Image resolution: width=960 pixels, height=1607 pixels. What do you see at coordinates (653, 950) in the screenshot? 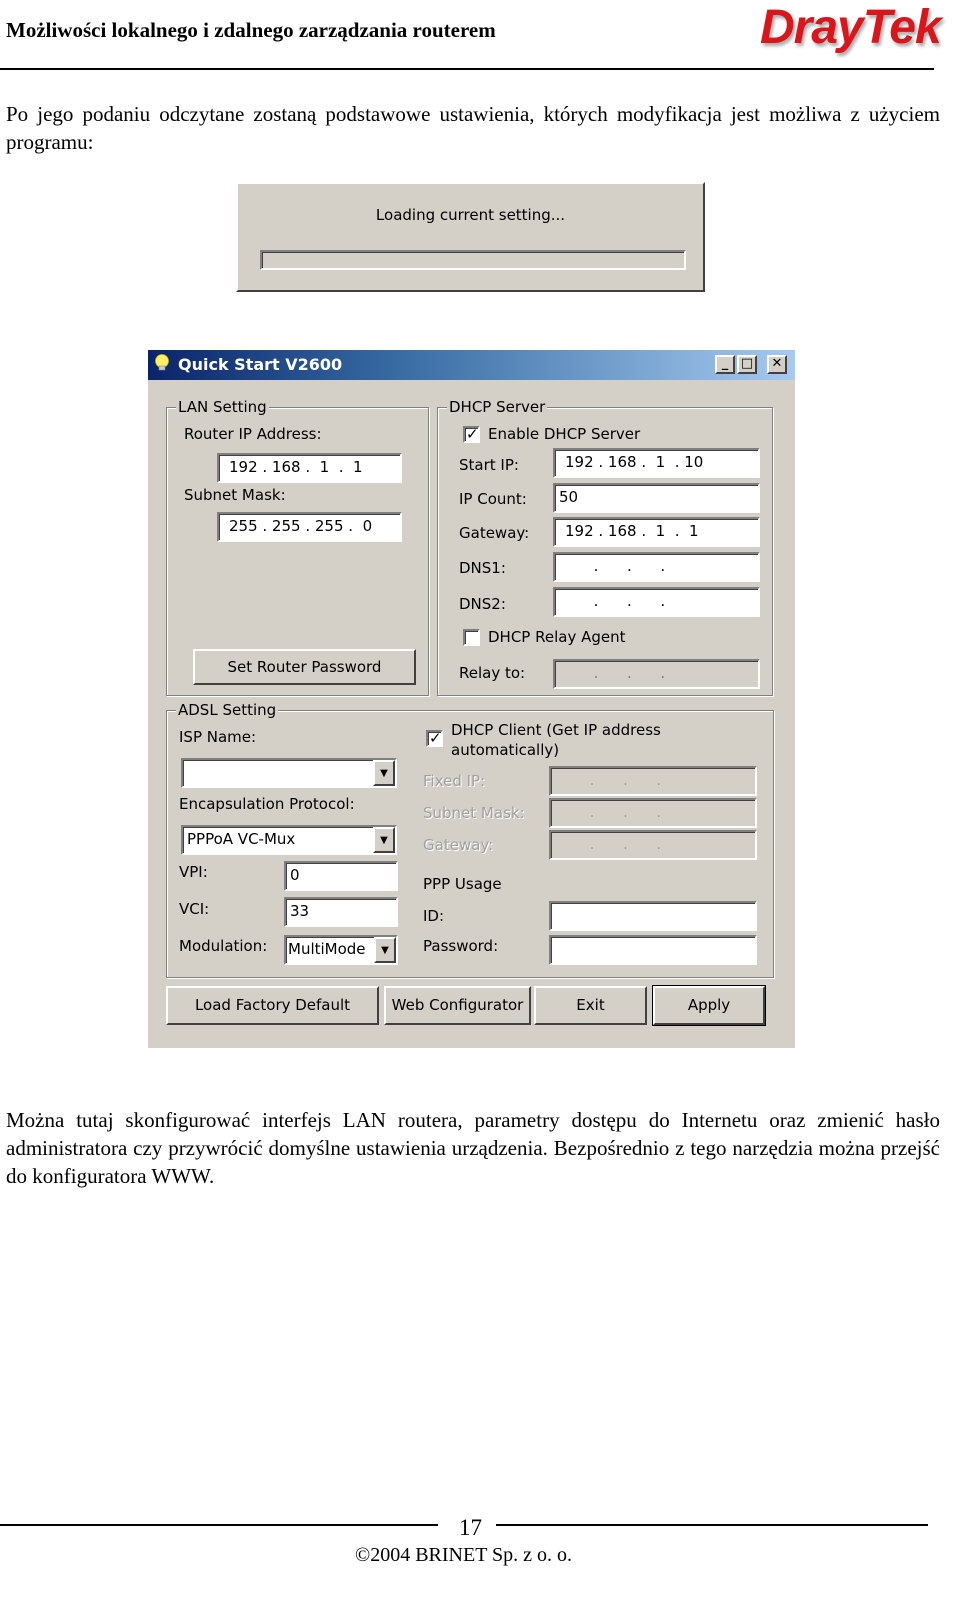
I see `ppp-password-input` at bounding box center [653, 950].